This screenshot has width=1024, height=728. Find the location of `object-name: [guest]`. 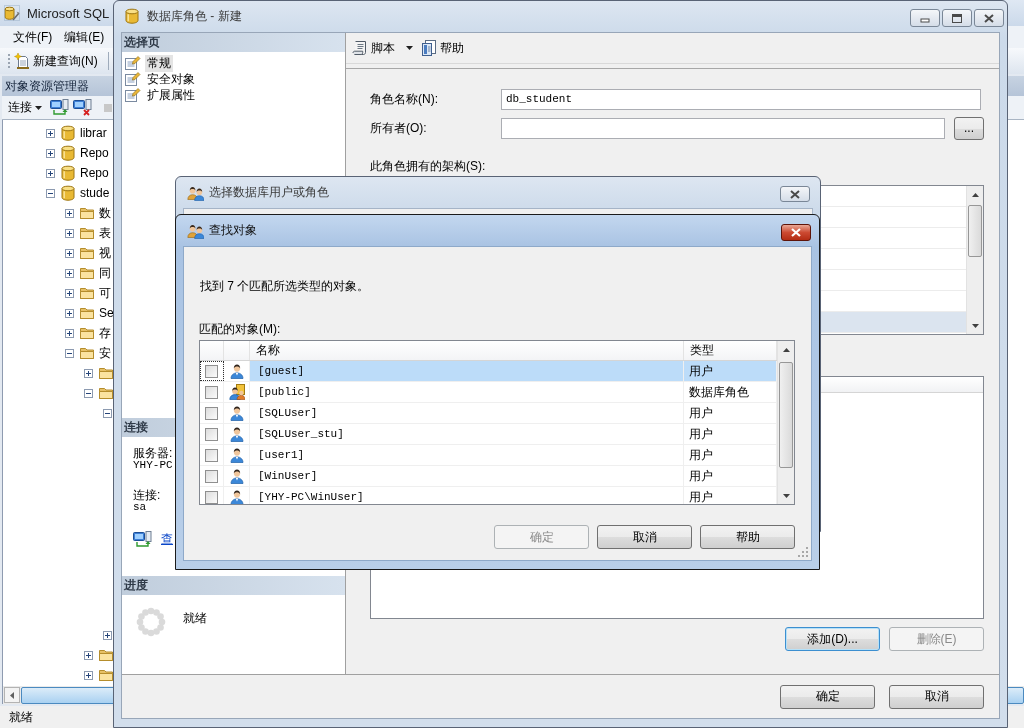

object-name: [guest] is located at coordinates (467, 371).